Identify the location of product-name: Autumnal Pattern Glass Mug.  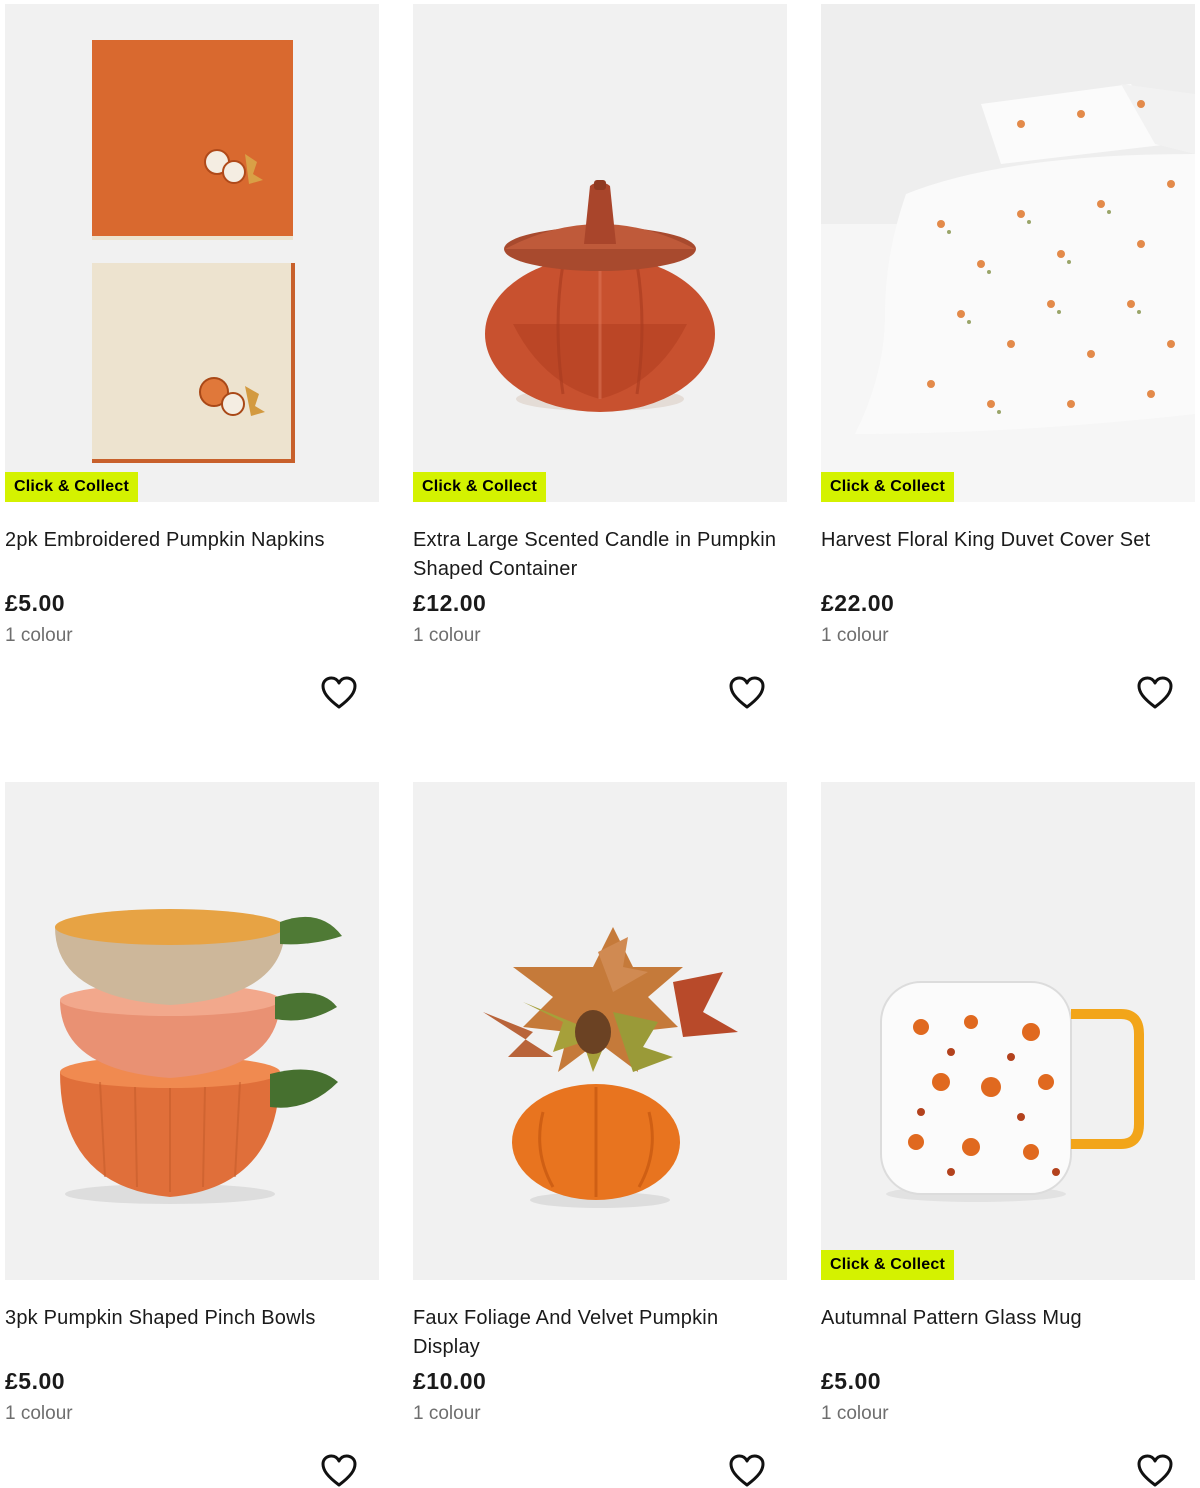
(1008, 1318).